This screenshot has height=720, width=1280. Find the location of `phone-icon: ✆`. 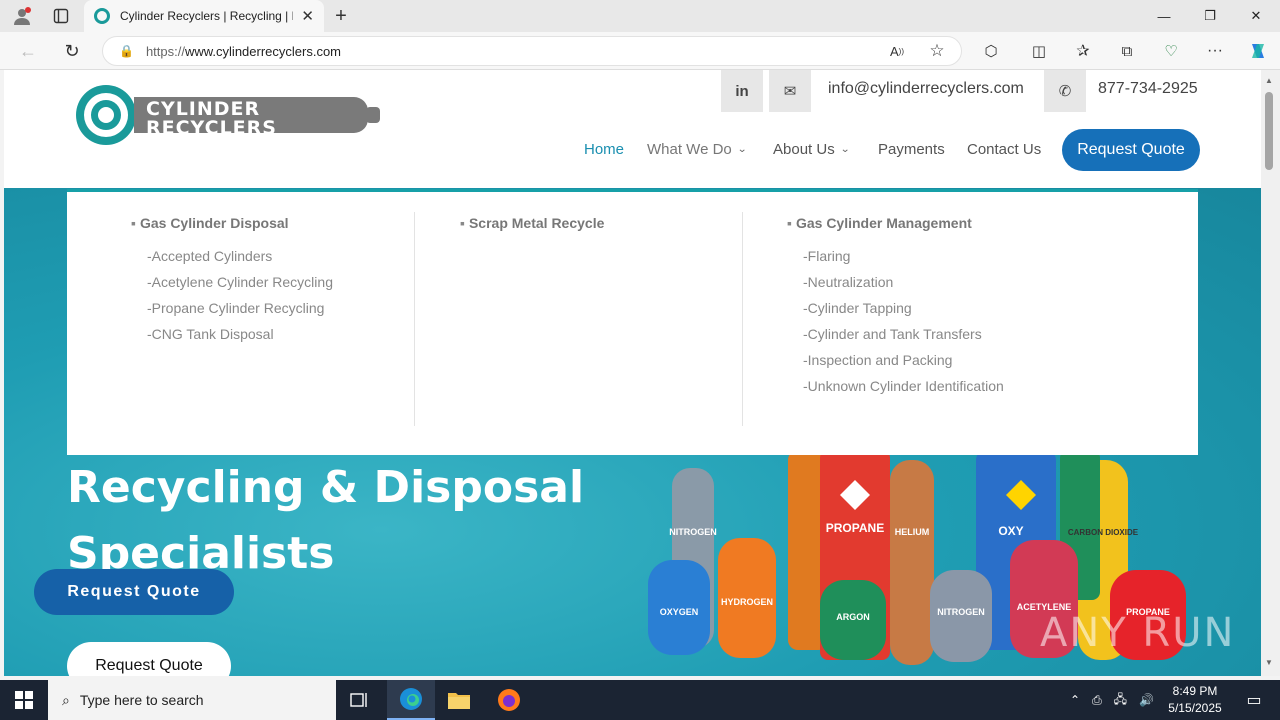

phone-icon: ✆ is located at coordinates (1065, 91).